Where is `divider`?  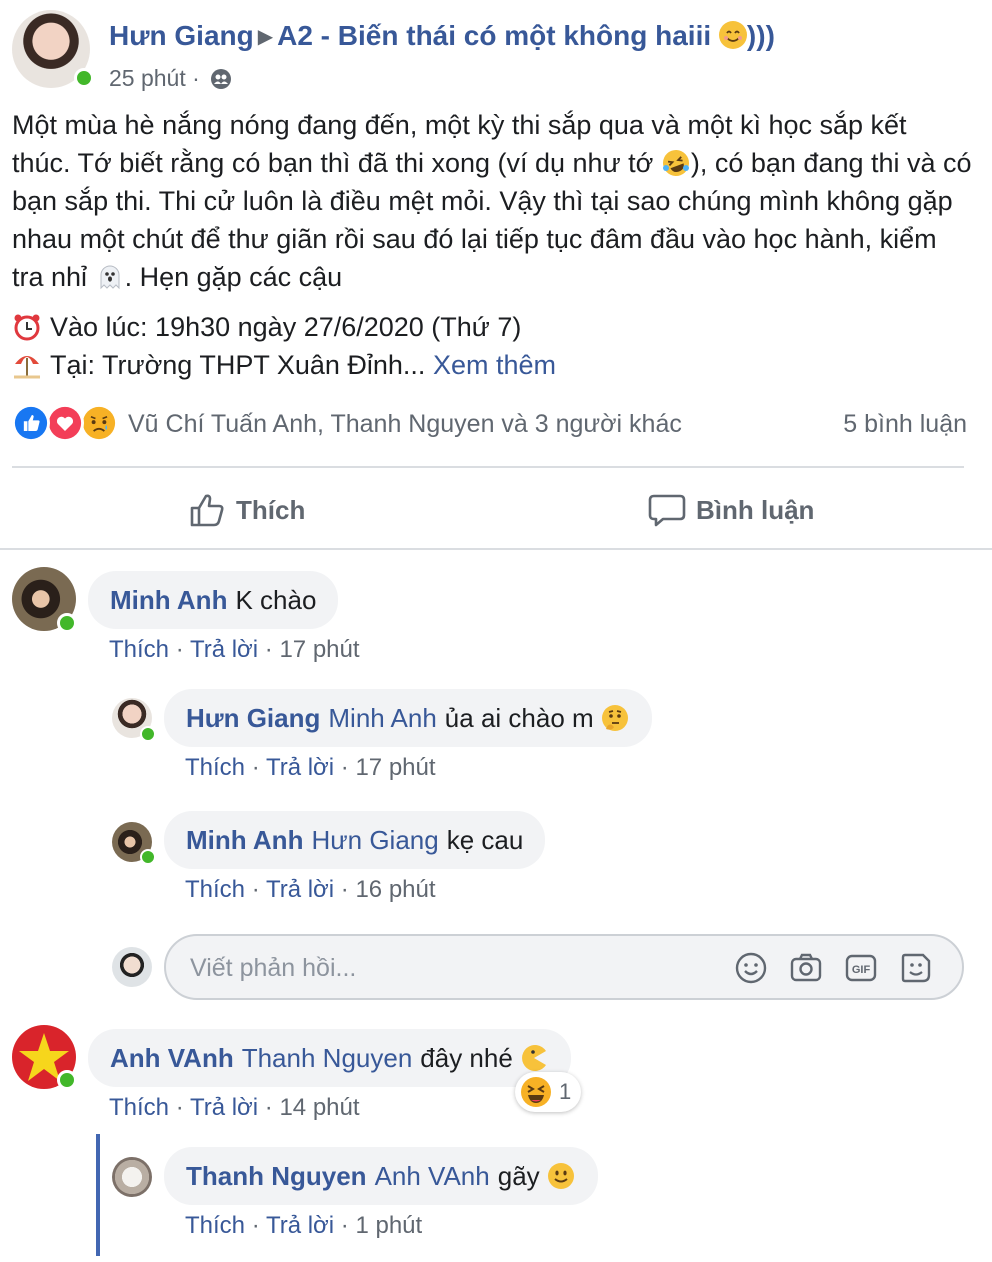
divider is located at coordinates (488, 467).